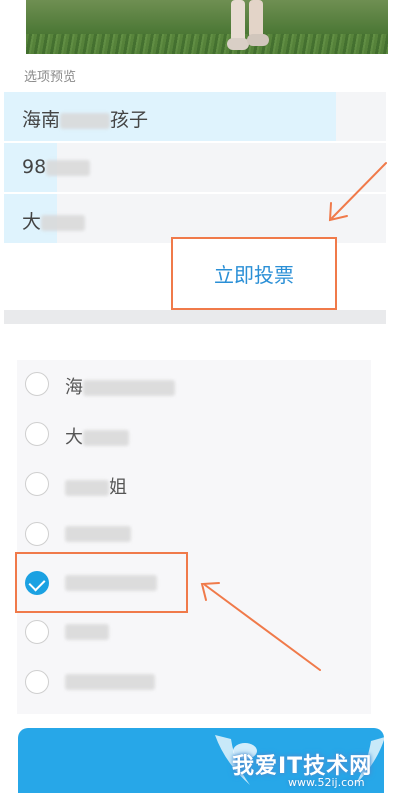 This screenshot has height=793, width=400. I want to click on arrow-to-selected-option, so click(262, 627).